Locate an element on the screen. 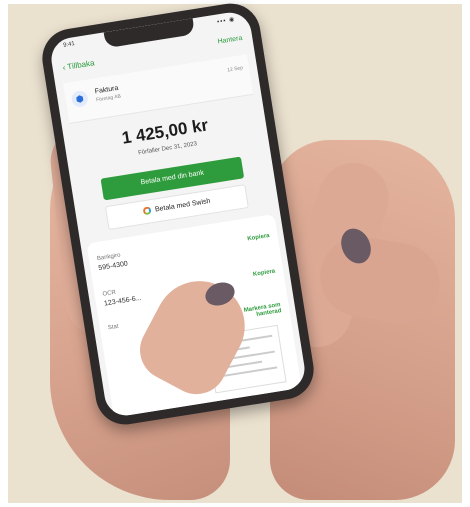 This screenshot has height=507, width=470. invoice-date: 12 Sep is located at coordinates (235, 69).